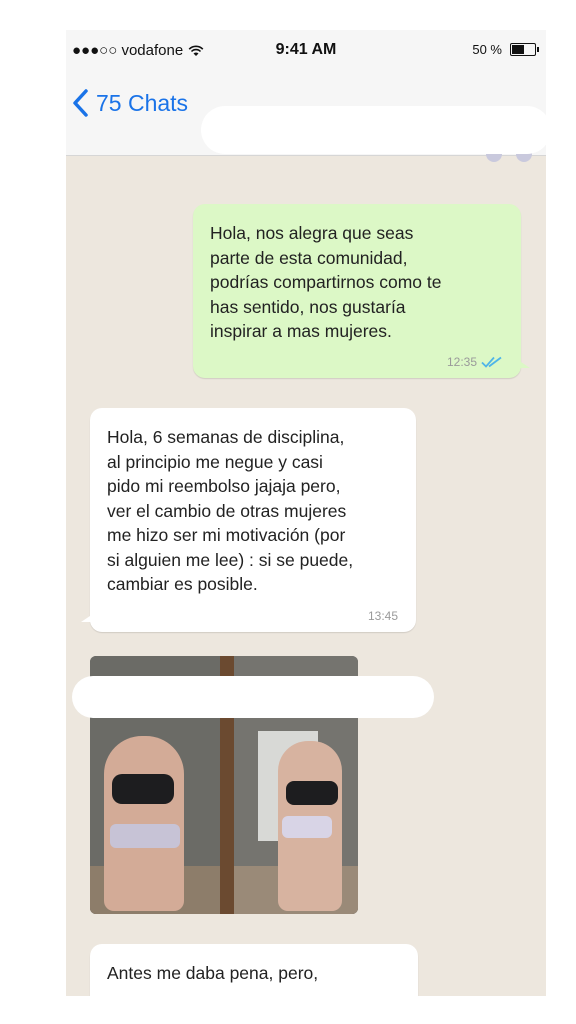 Image resolution: width=576 pixels, height=1024 pixels. I want to click on photo-shorts-after, so click(307, 827).